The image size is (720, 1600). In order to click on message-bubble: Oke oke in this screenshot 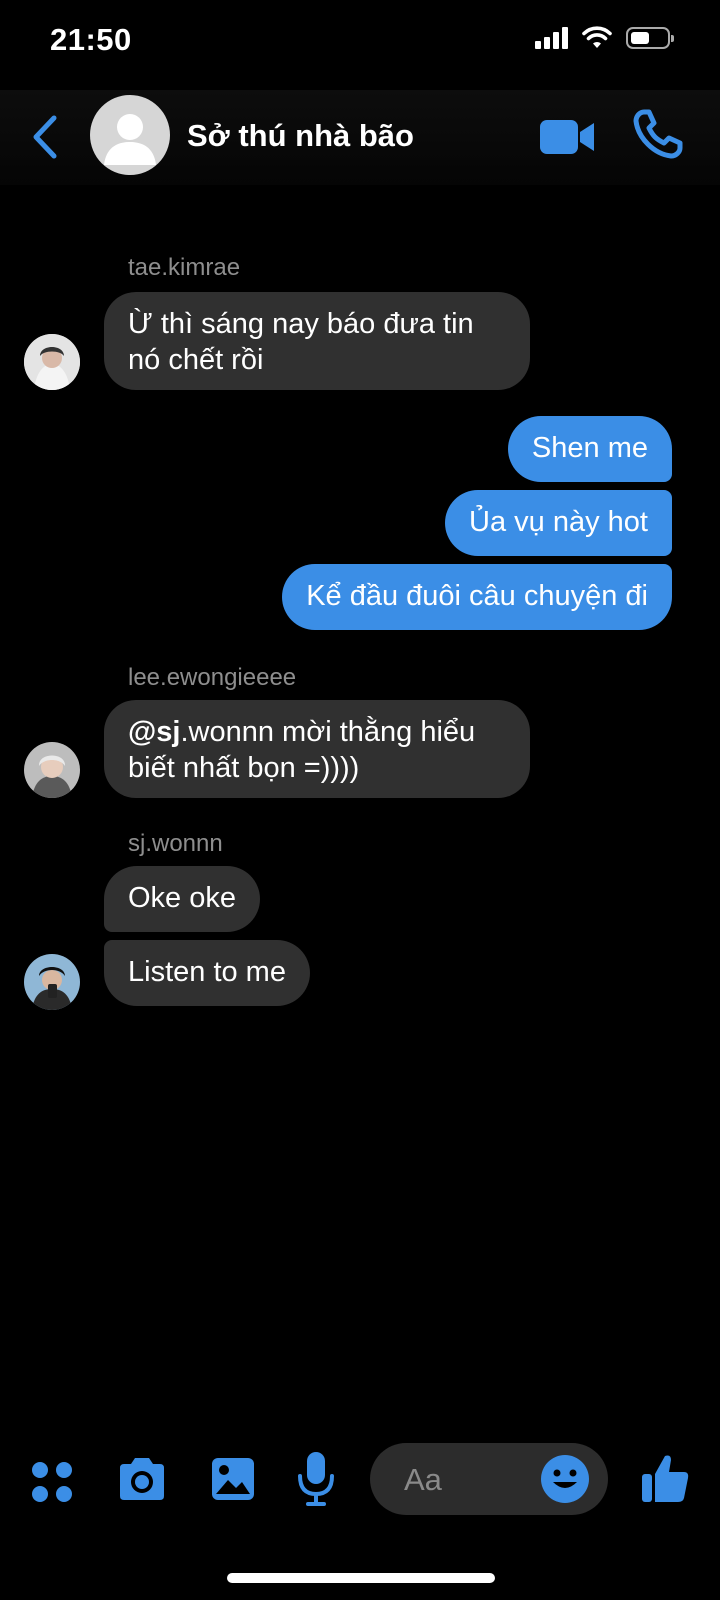, I will do `click(182, 899)`.